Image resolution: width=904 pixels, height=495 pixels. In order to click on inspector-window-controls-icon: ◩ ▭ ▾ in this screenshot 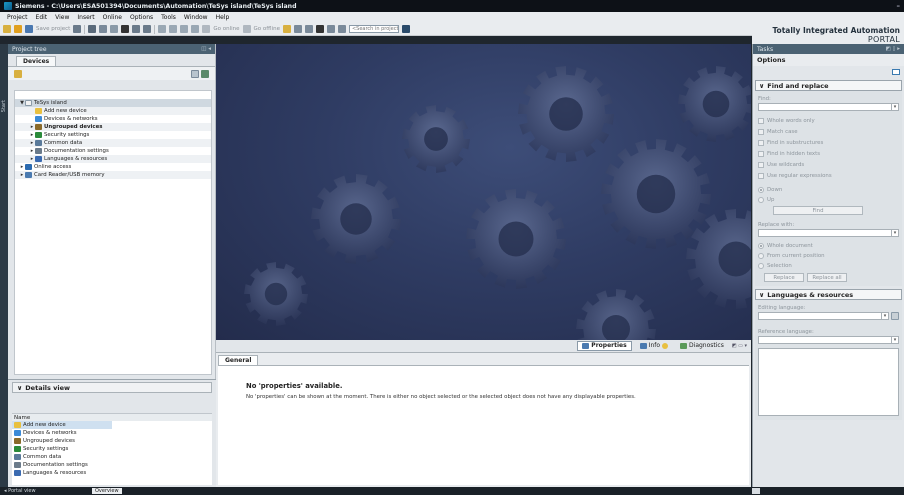, I will do `click(739, 346)`.